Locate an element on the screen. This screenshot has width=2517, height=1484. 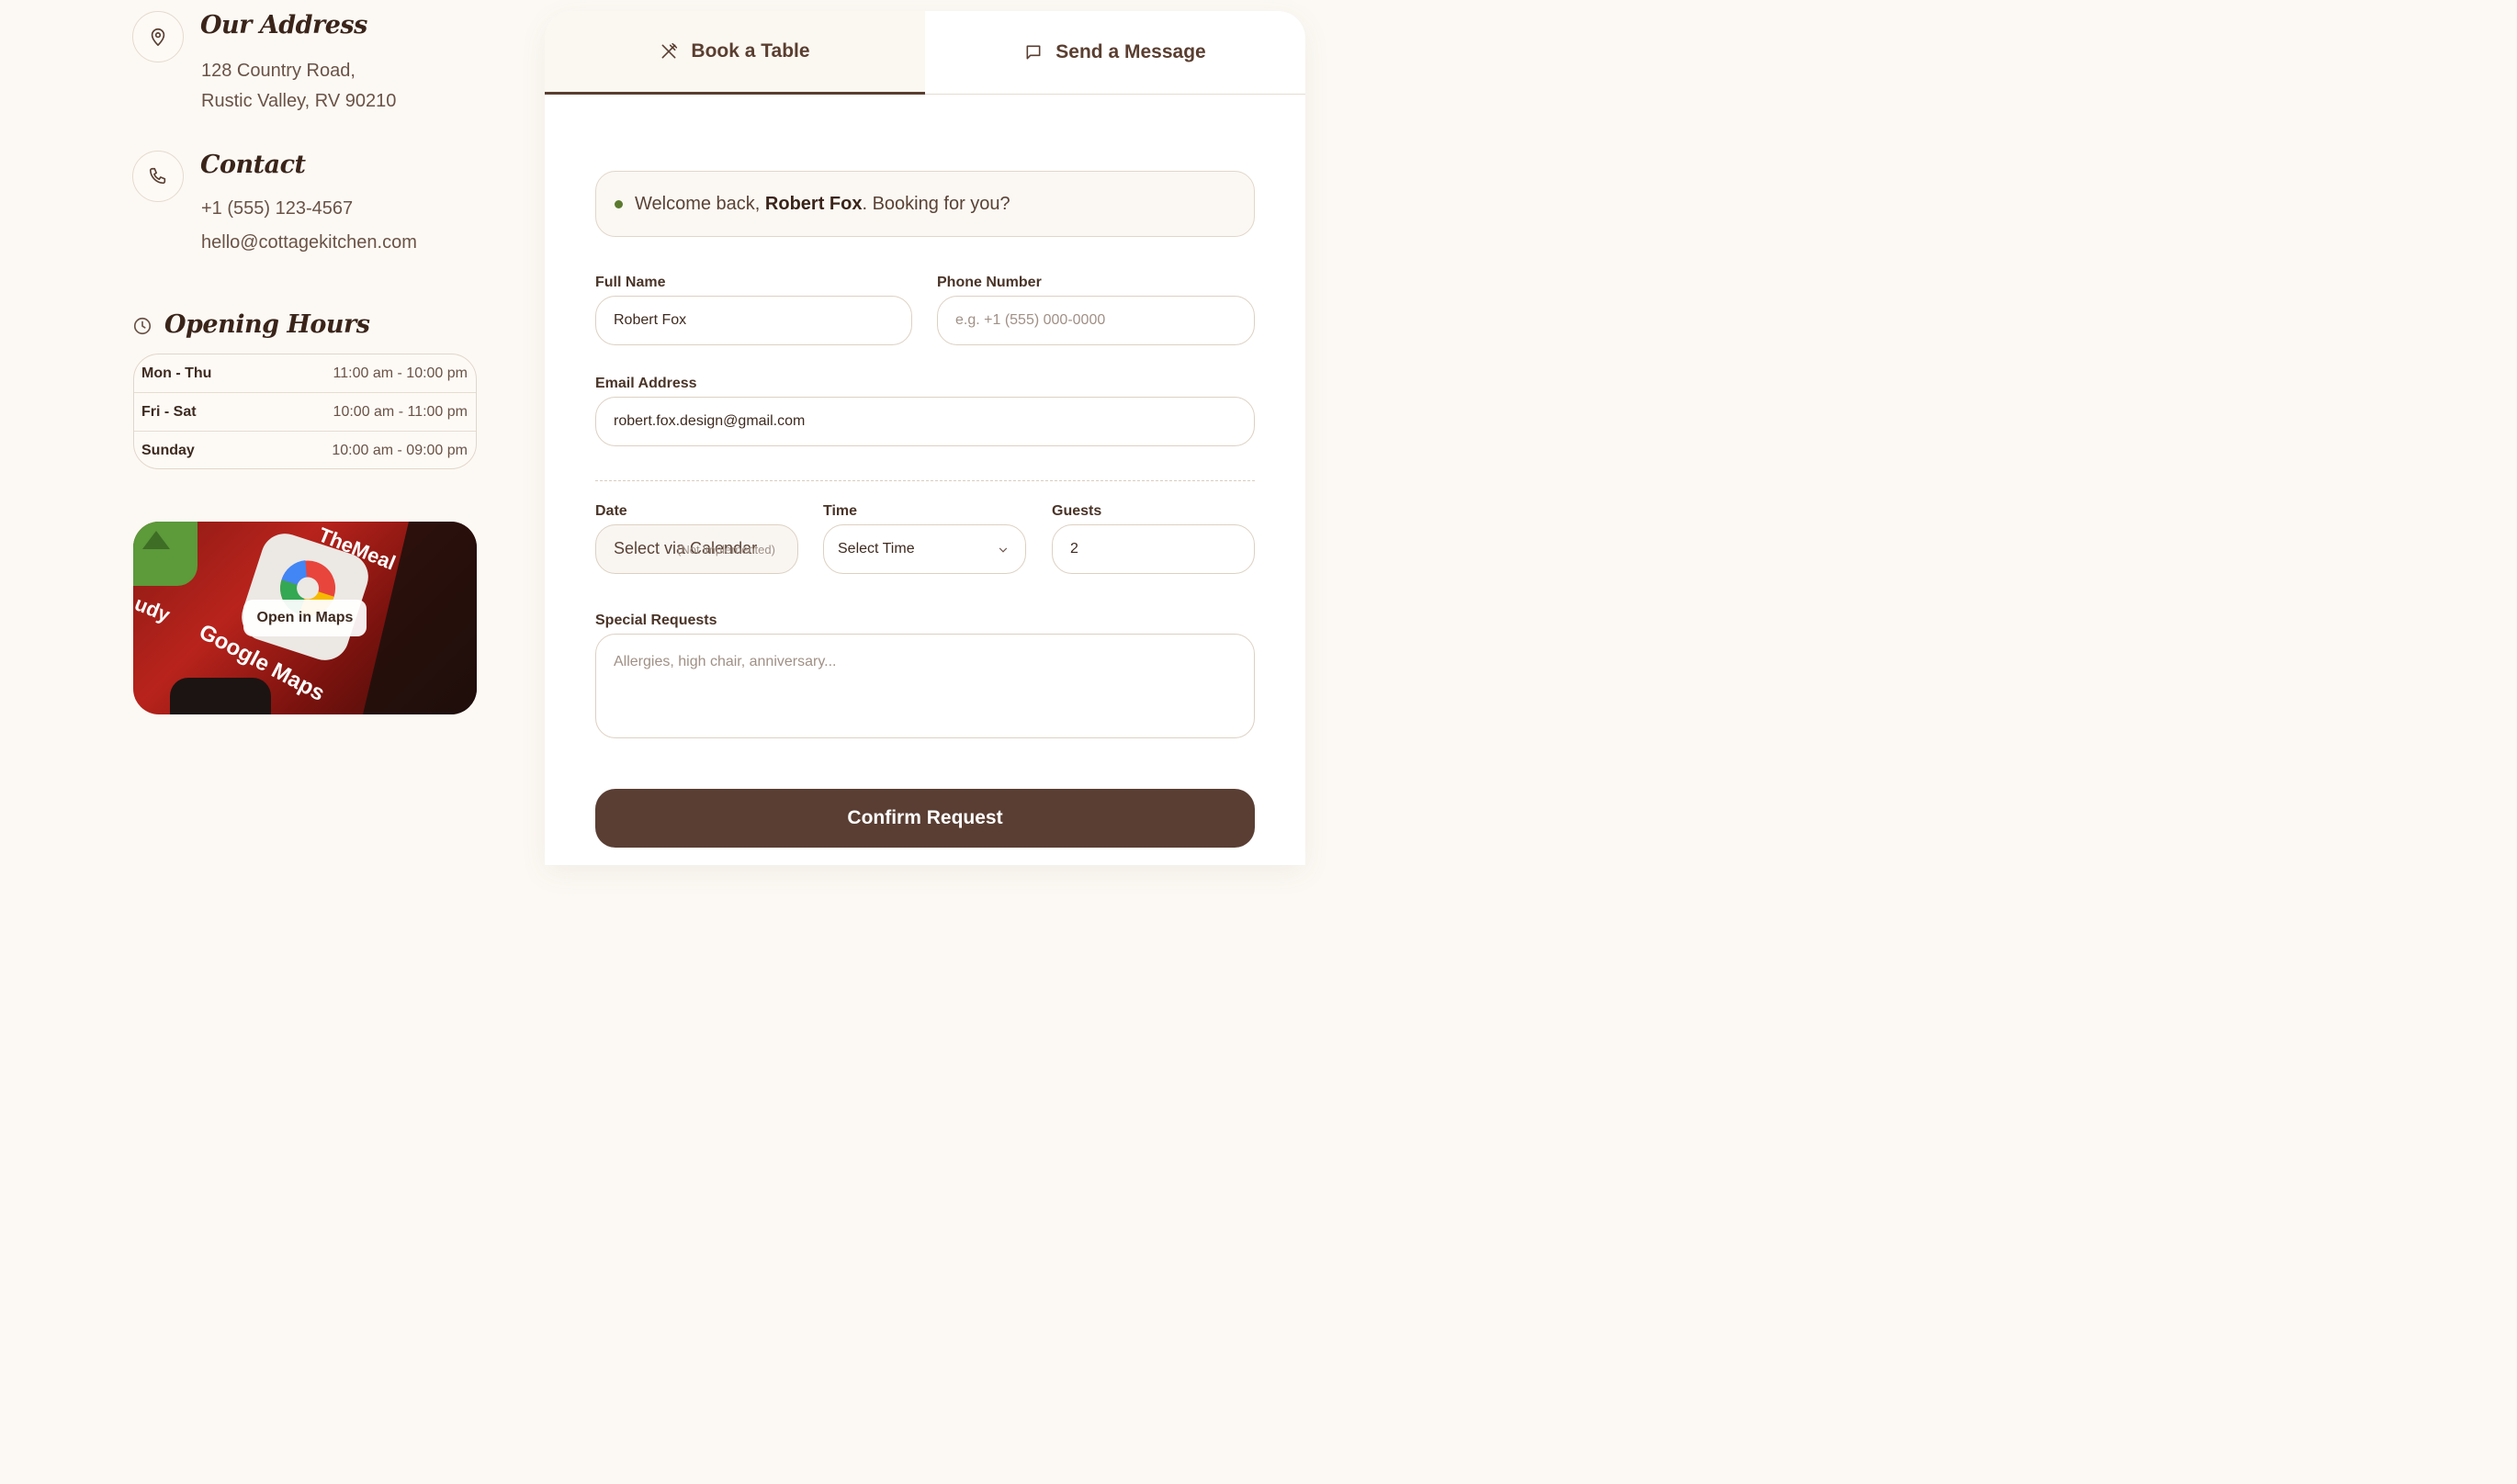
email-label: Email Address is located at coordinates (646, 384).